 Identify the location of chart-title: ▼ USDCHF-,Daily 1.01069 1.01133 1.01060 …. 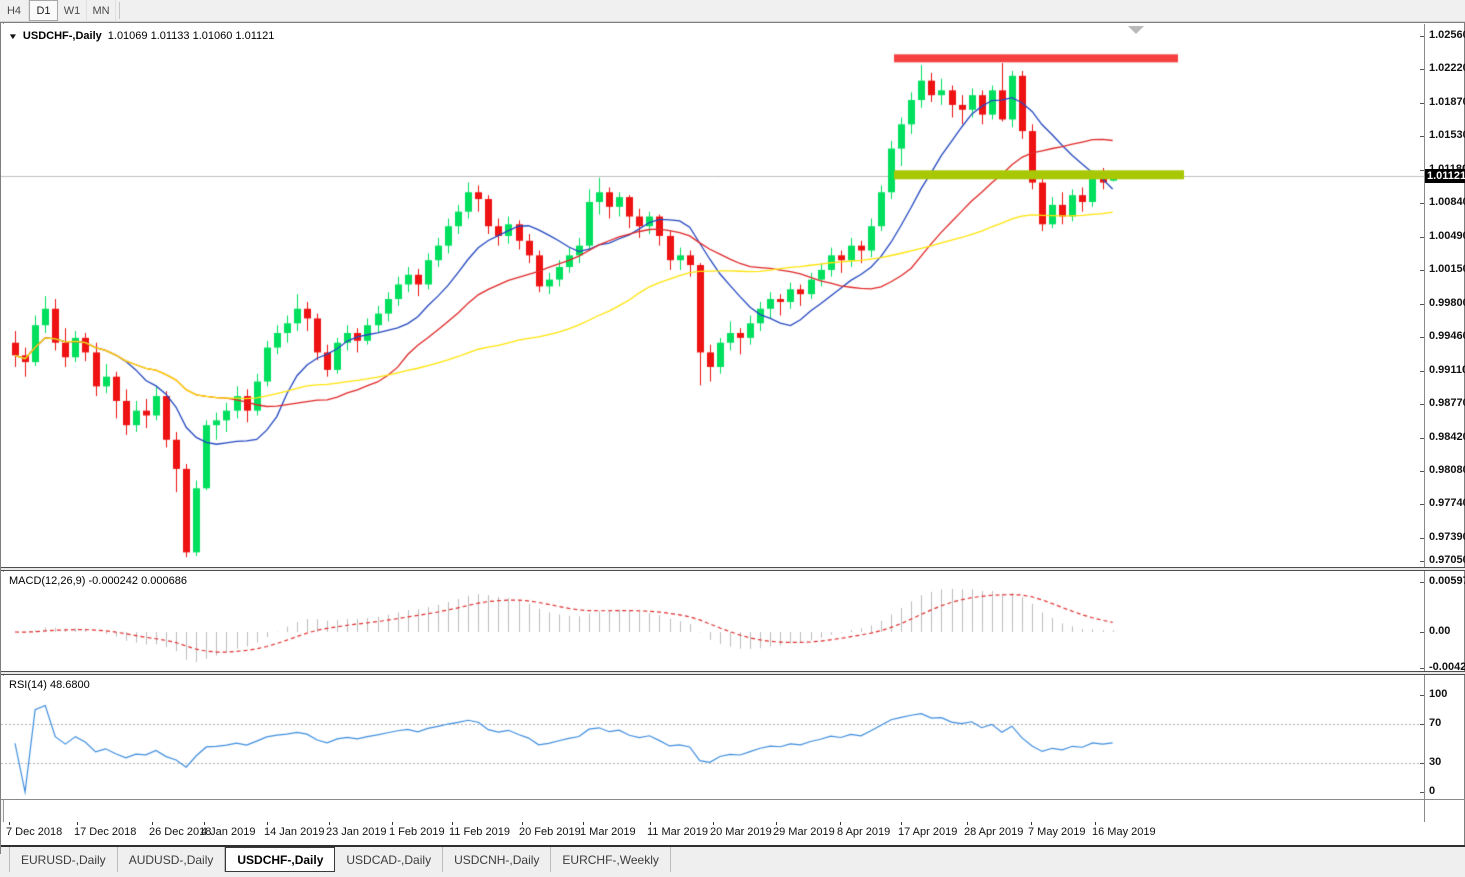
(141, 36).